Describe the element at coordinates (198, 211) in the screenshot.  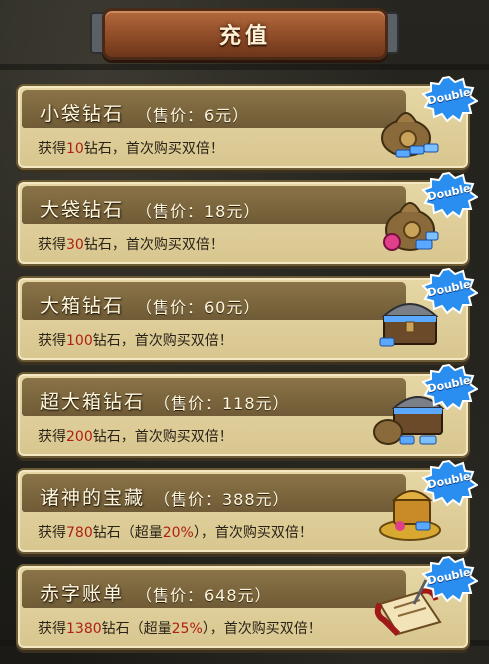
I see `item-price: （售价：18元）` at that location.